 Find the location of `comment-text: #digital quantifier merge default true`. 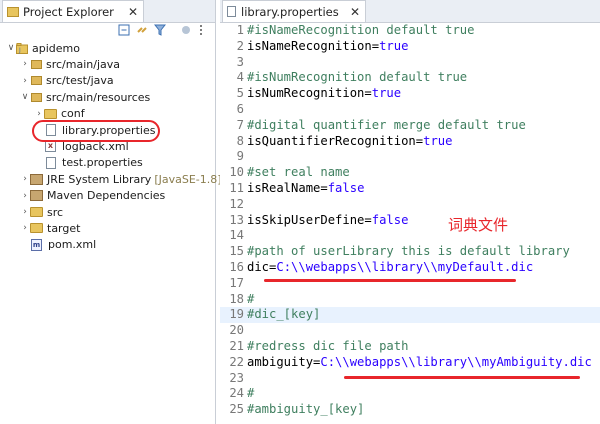

comment-text: #digital quantifier merge default true is located at coordinates (386, 124).